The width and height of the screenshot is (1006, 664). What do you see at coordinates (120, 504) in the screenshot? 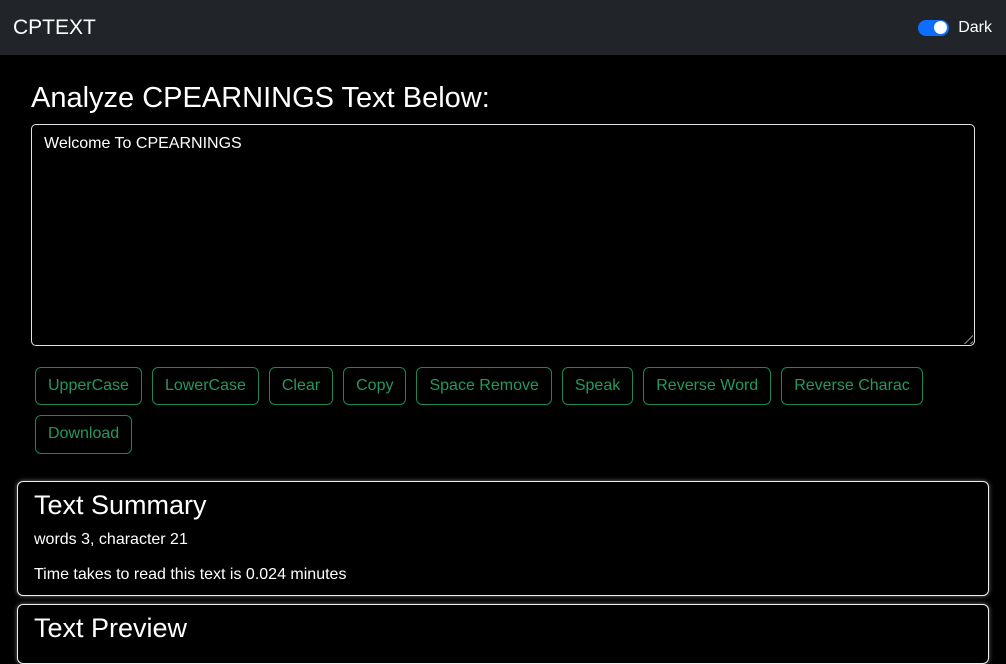
I see `text-summary-title: Text Summary` at bounding box center [120, 504].